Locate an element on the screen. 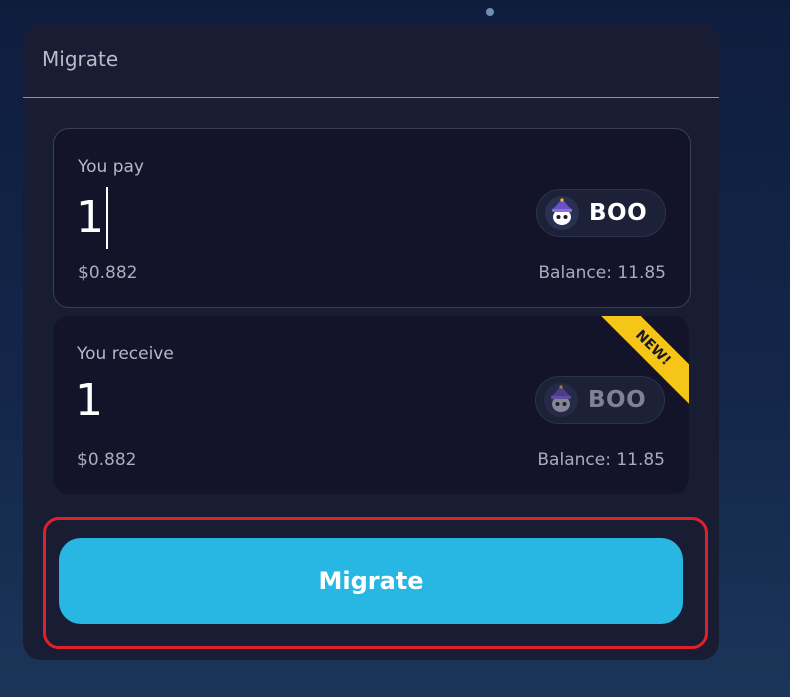 This screenshot has height=697, width=790. receive-amount-value: 1 is located at coordinates (89, 400).